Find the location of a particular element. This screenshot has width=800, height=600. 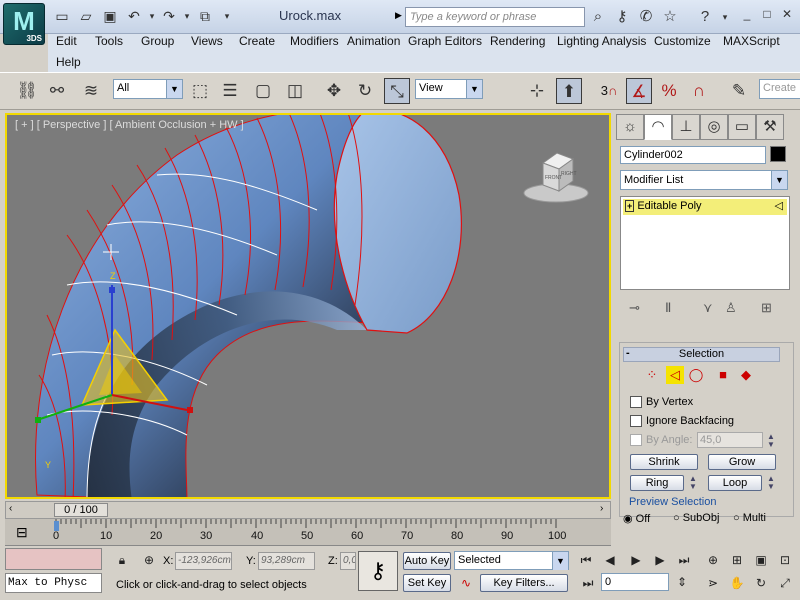

help-dropdown-icon: ▾ is located at coordinates (725, 17).